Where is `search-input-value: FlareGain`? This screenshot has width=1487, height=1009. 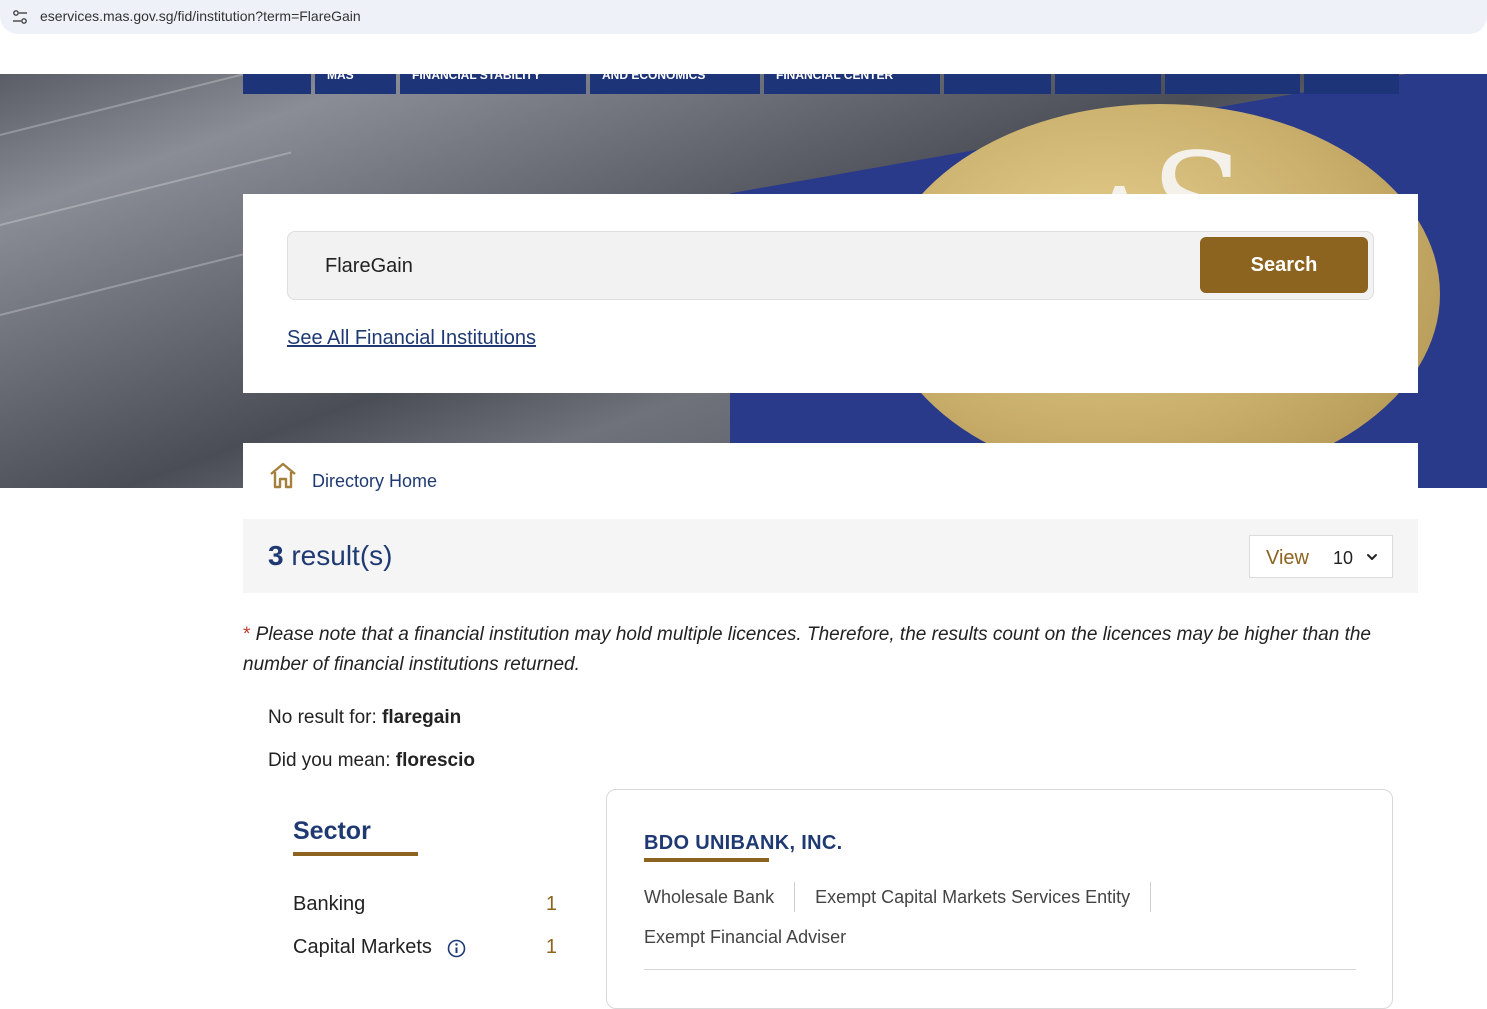
search-input-value: FlareGain is located at coordinates (369, 266).